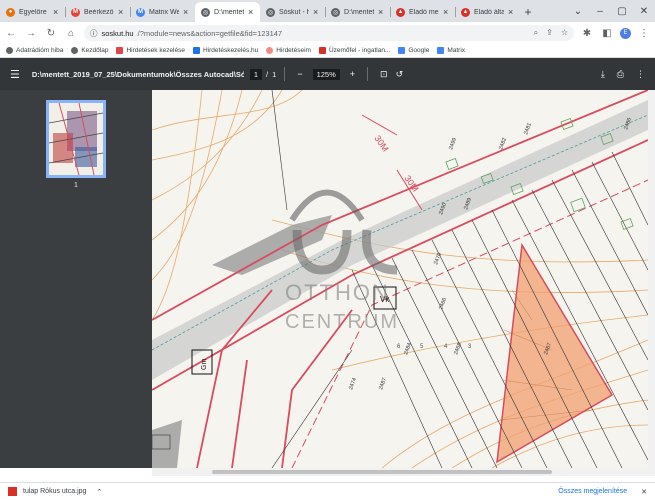 This screenshot has width=655, height=500. Describe the element at coordinates (549, 33) in the screenshot. I see `share-icon: ⇪` at that location.